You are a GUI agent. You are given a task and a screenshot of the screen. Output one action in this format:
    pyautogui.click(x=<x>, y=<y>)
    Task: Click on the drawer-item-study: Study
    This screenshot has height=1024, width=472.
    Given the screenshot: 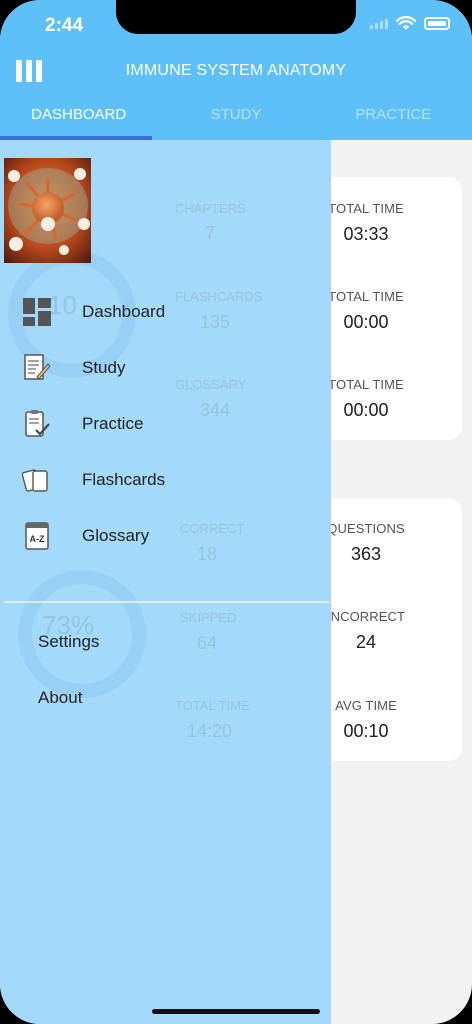 What is the action you would take?
    pyautogui.click(x=73, y=368)
    